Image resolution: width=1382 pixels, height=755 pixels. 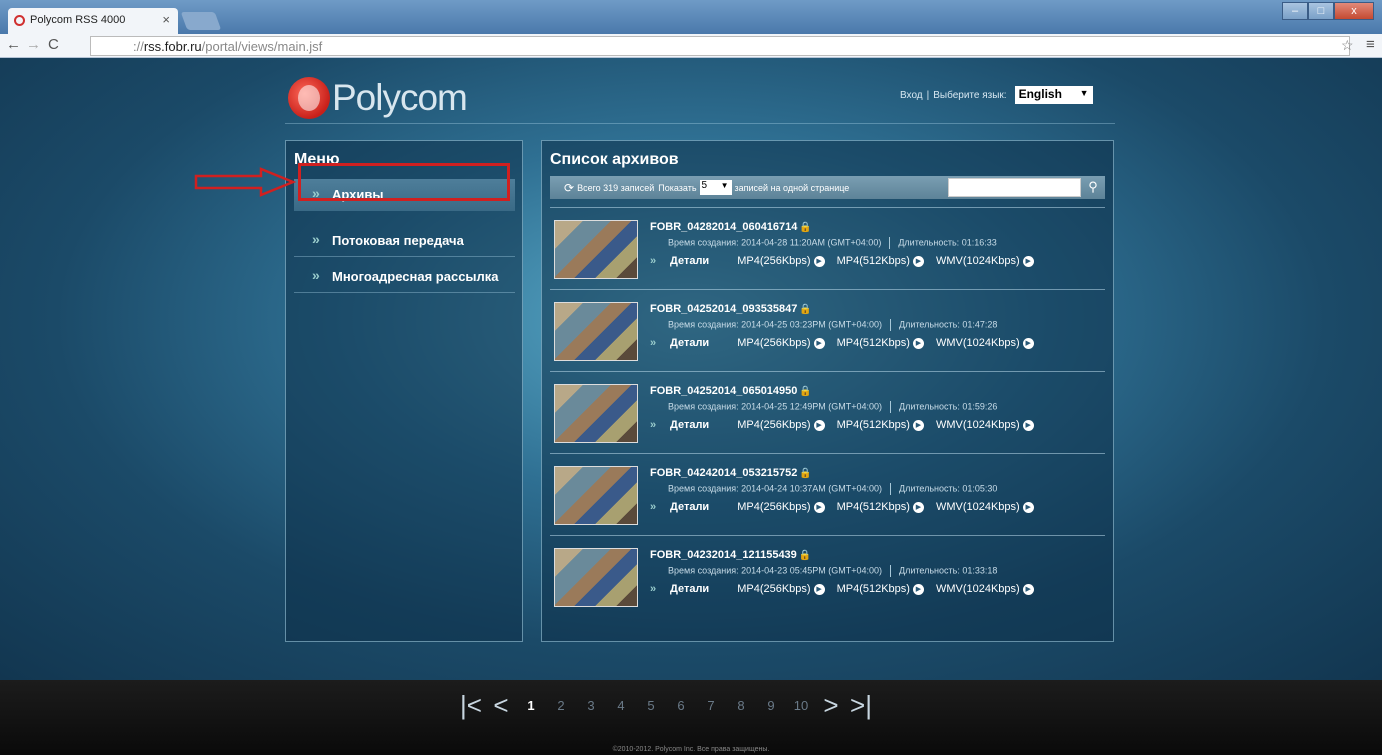 What do you see at coordinates (723, 309) in the screenshot?
I see `archive-name: FOBR_04252014_093535847` at bounding box center [723, 309].